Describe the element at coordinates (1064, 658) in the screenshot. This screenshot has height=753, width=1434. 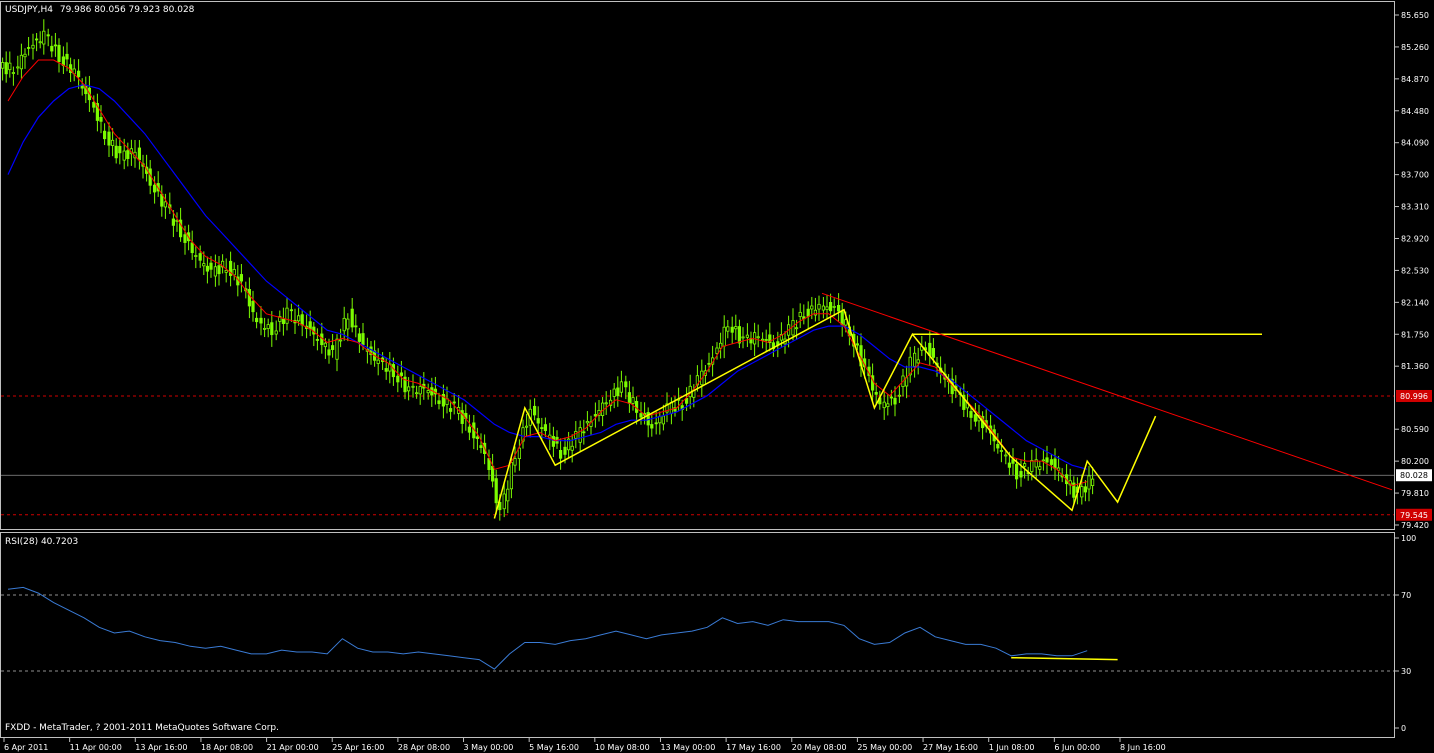
I see `rsi-support-line` at that location.